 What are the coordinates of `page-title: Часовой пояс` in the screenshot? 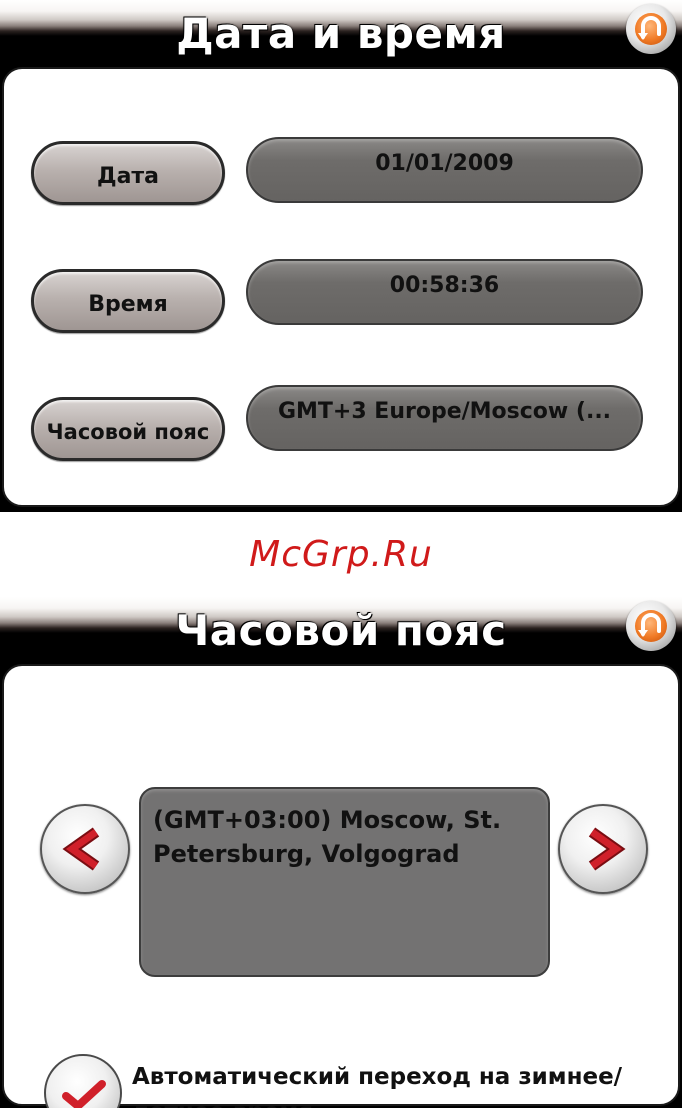 It's located at (341, 630).